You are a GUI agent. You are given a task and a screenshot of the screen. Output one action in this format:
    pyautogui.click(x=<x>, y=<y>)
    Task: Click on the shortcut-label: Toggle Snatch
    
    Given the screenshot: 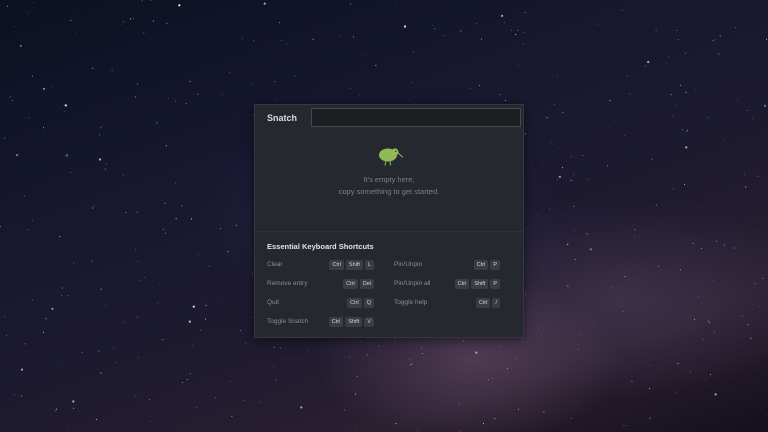 What is the action you would take?
    pyautogui.click(x=288, y=321)
    